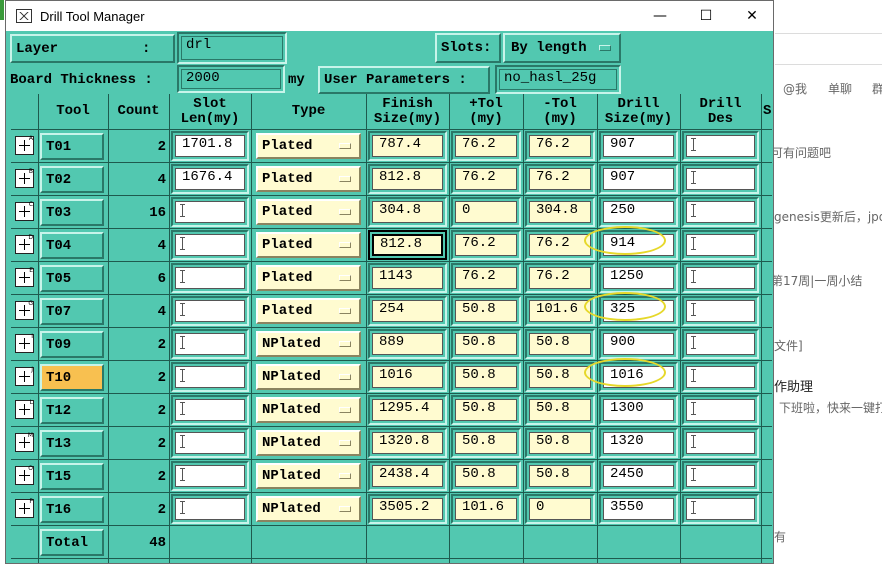 Image resolution: width=882 pixels, height=564 pixels. I want to click on bg-tab-mentions: @我, so click(795, 88).